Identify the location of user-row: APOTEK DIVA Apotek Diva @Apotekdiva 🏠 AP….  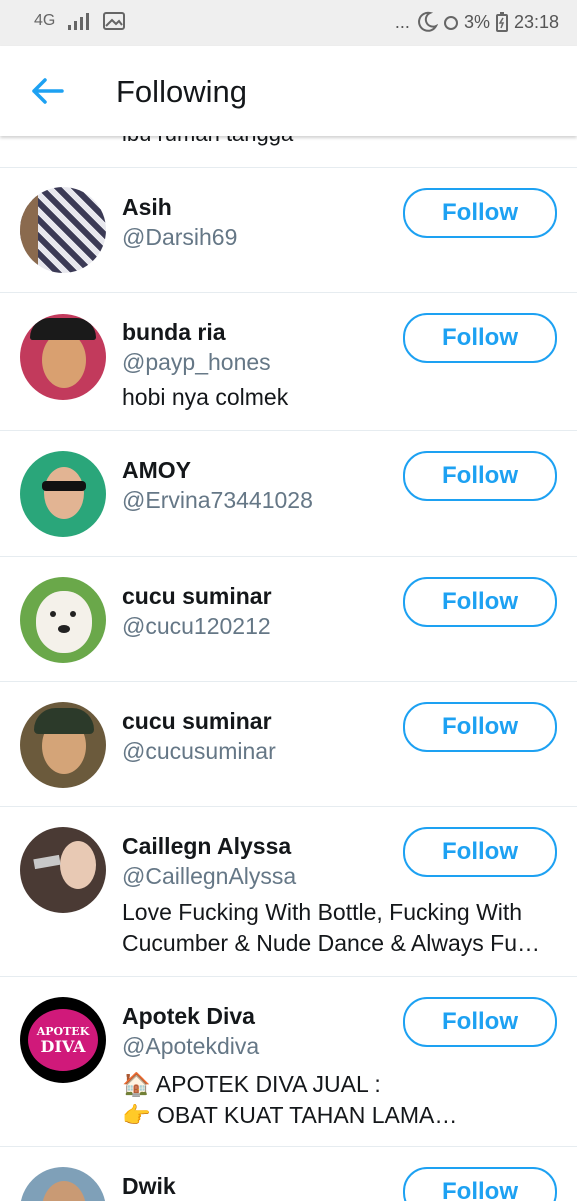
(288, 1061).